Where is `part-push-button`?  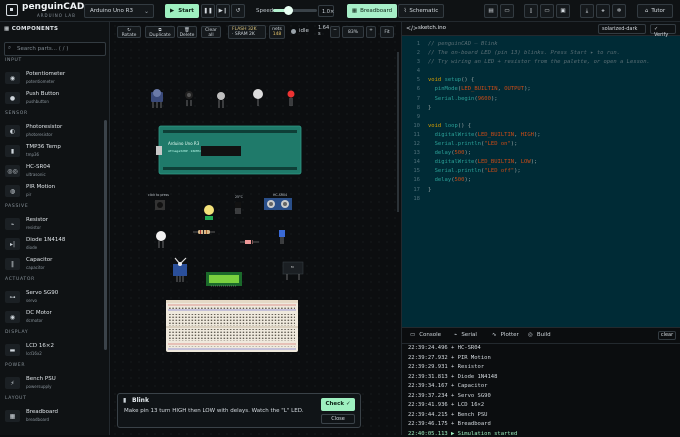 part-push-button is located at coordinates (189, 98).